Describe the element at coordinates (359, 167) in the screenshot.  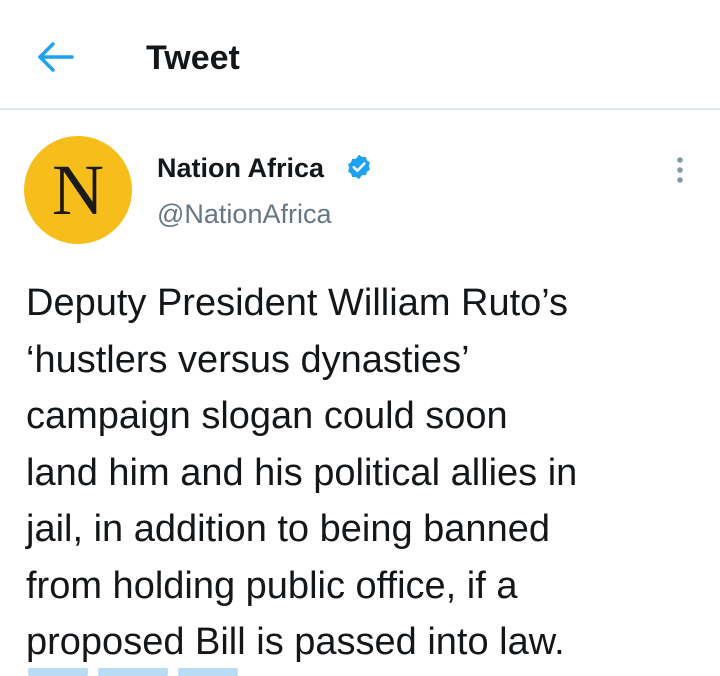
I see `verified-badge-icon` at that location.